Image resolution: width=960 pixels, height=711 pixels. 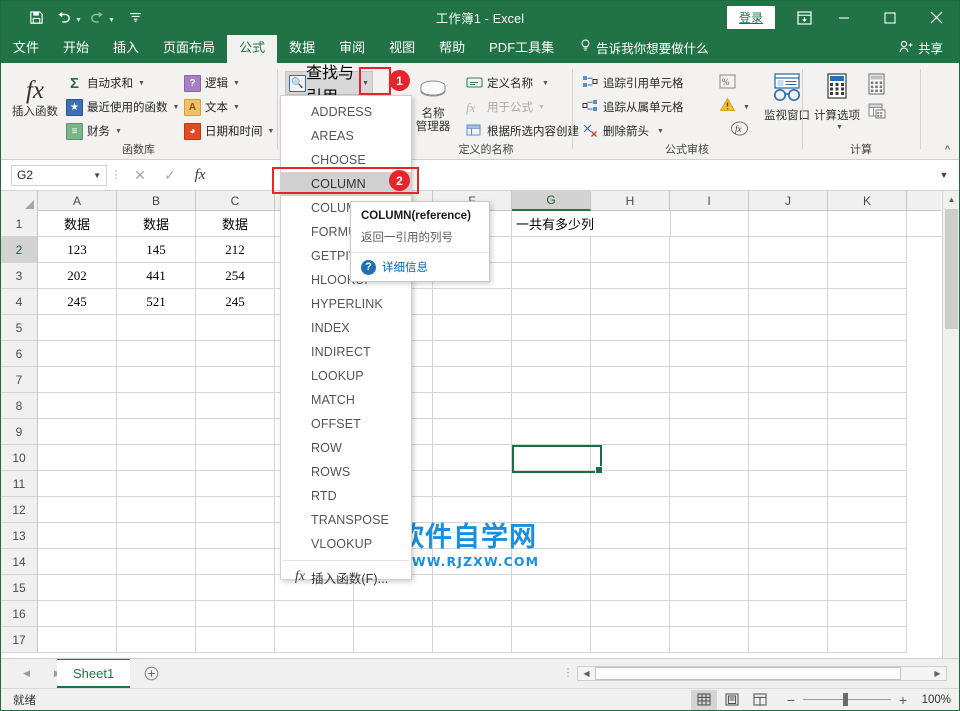 What do you see at coordinates (235, 224) in the screenshot?
I see `cell-C1: 数据` at bounding box center [235, 224].